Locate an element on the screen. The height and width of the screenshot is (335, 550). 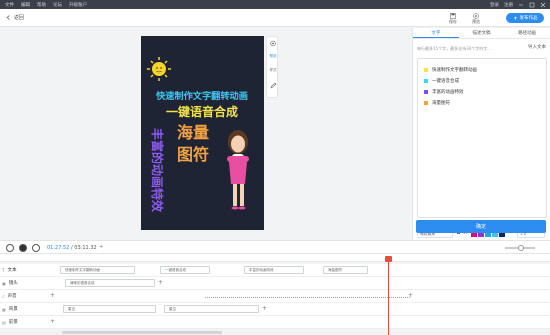
text-lines-editor: 快速制作文字翻转动画 一键语音合成 丰富的动画特效 海量图符 is located at coordinates (482, 138).